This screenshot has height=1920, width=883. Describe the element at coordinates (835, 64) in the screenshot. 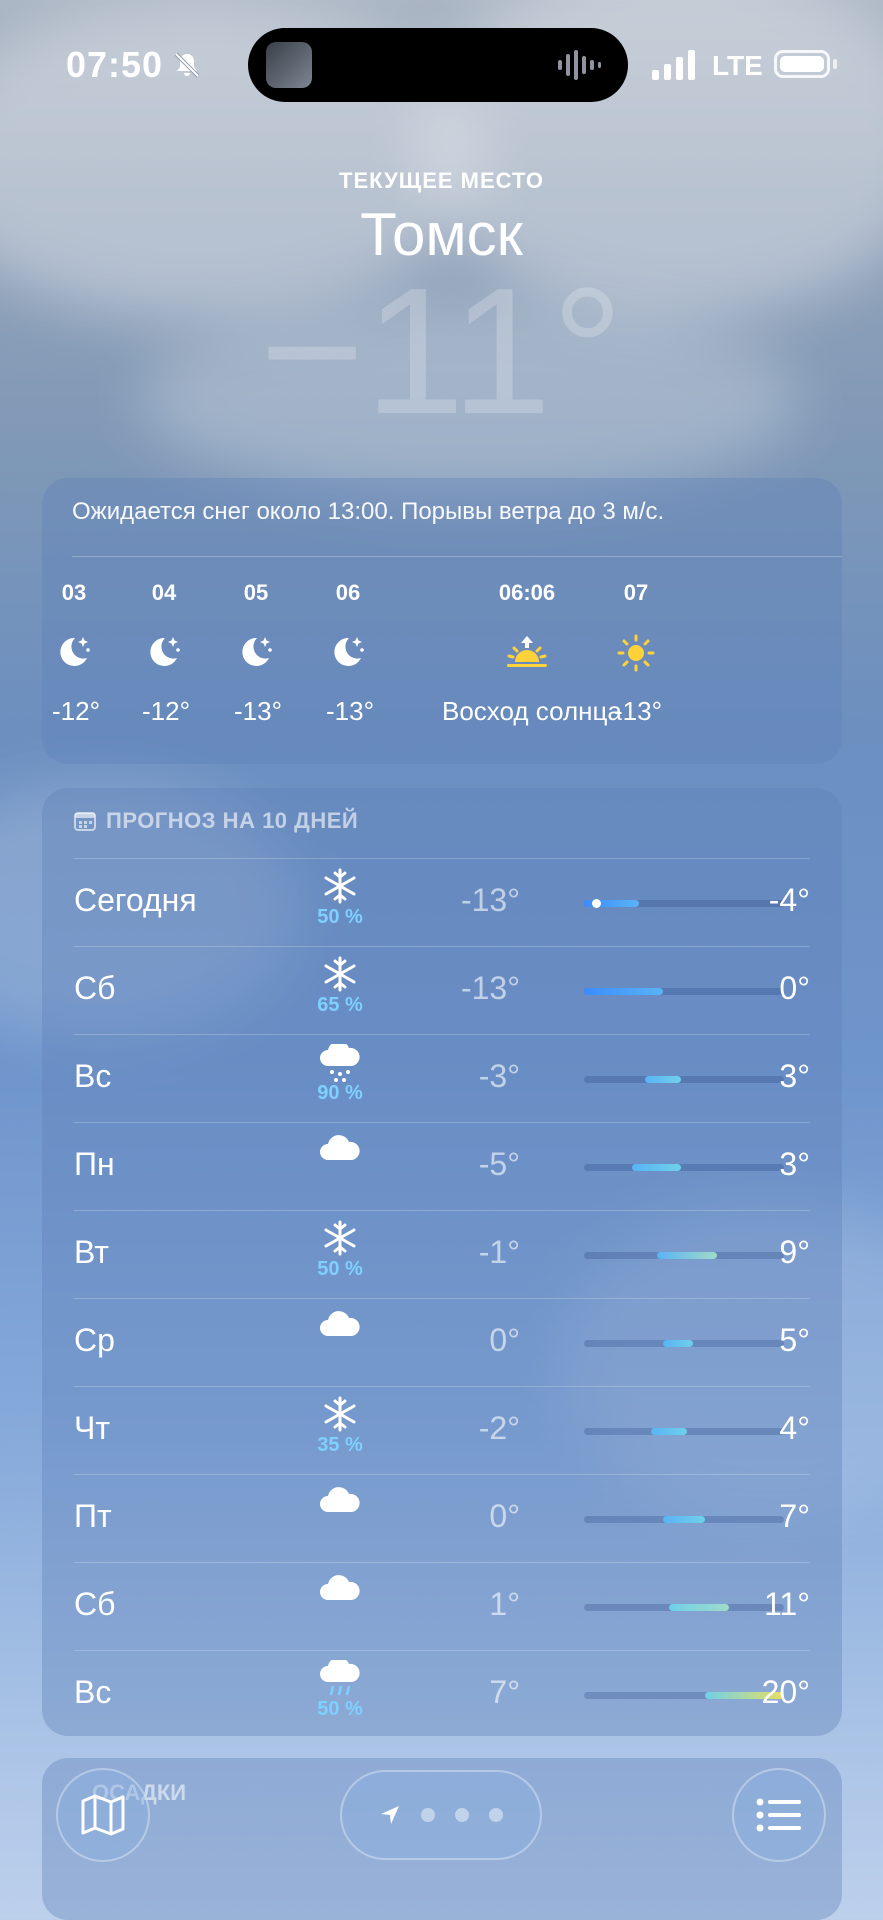

I see `battery-tip` at that location.